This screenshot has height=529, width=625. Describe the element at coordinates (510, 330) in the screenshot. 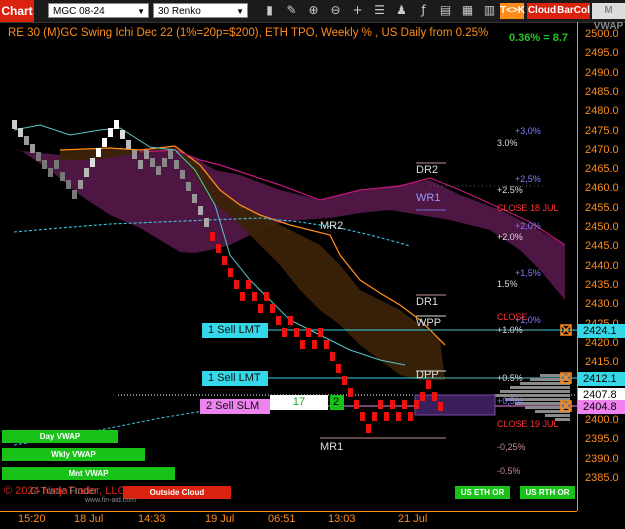

I see `pct-level: +1.0%` at that location.